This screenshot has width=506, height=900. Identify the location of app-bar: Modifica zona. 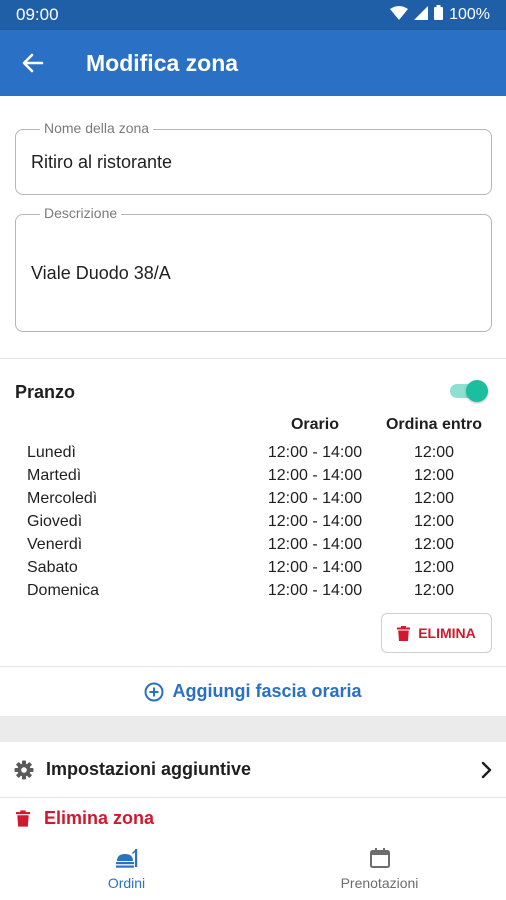
(253, 63).